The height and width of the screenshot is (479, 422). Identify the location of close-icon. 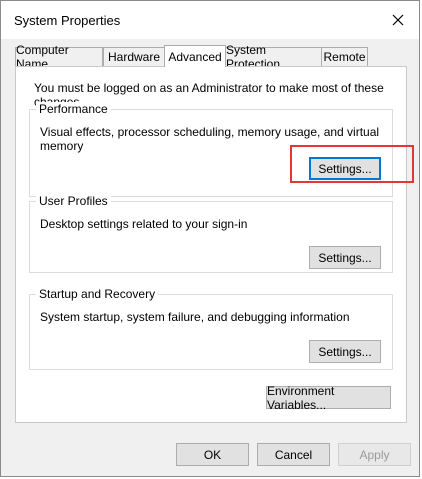
(398, 20).